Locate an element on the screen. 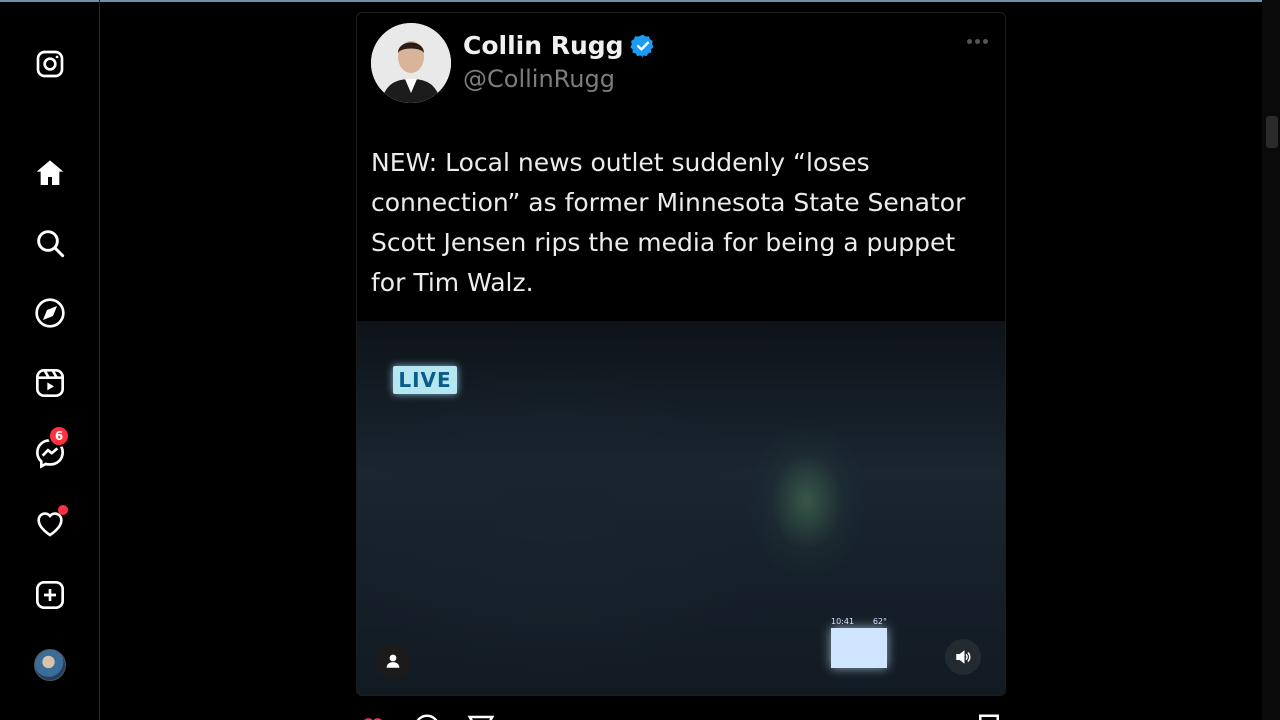 Image resolution: width=1280 pixels, height=720 pixels. comment-icon is located at coordinates (427, 716).